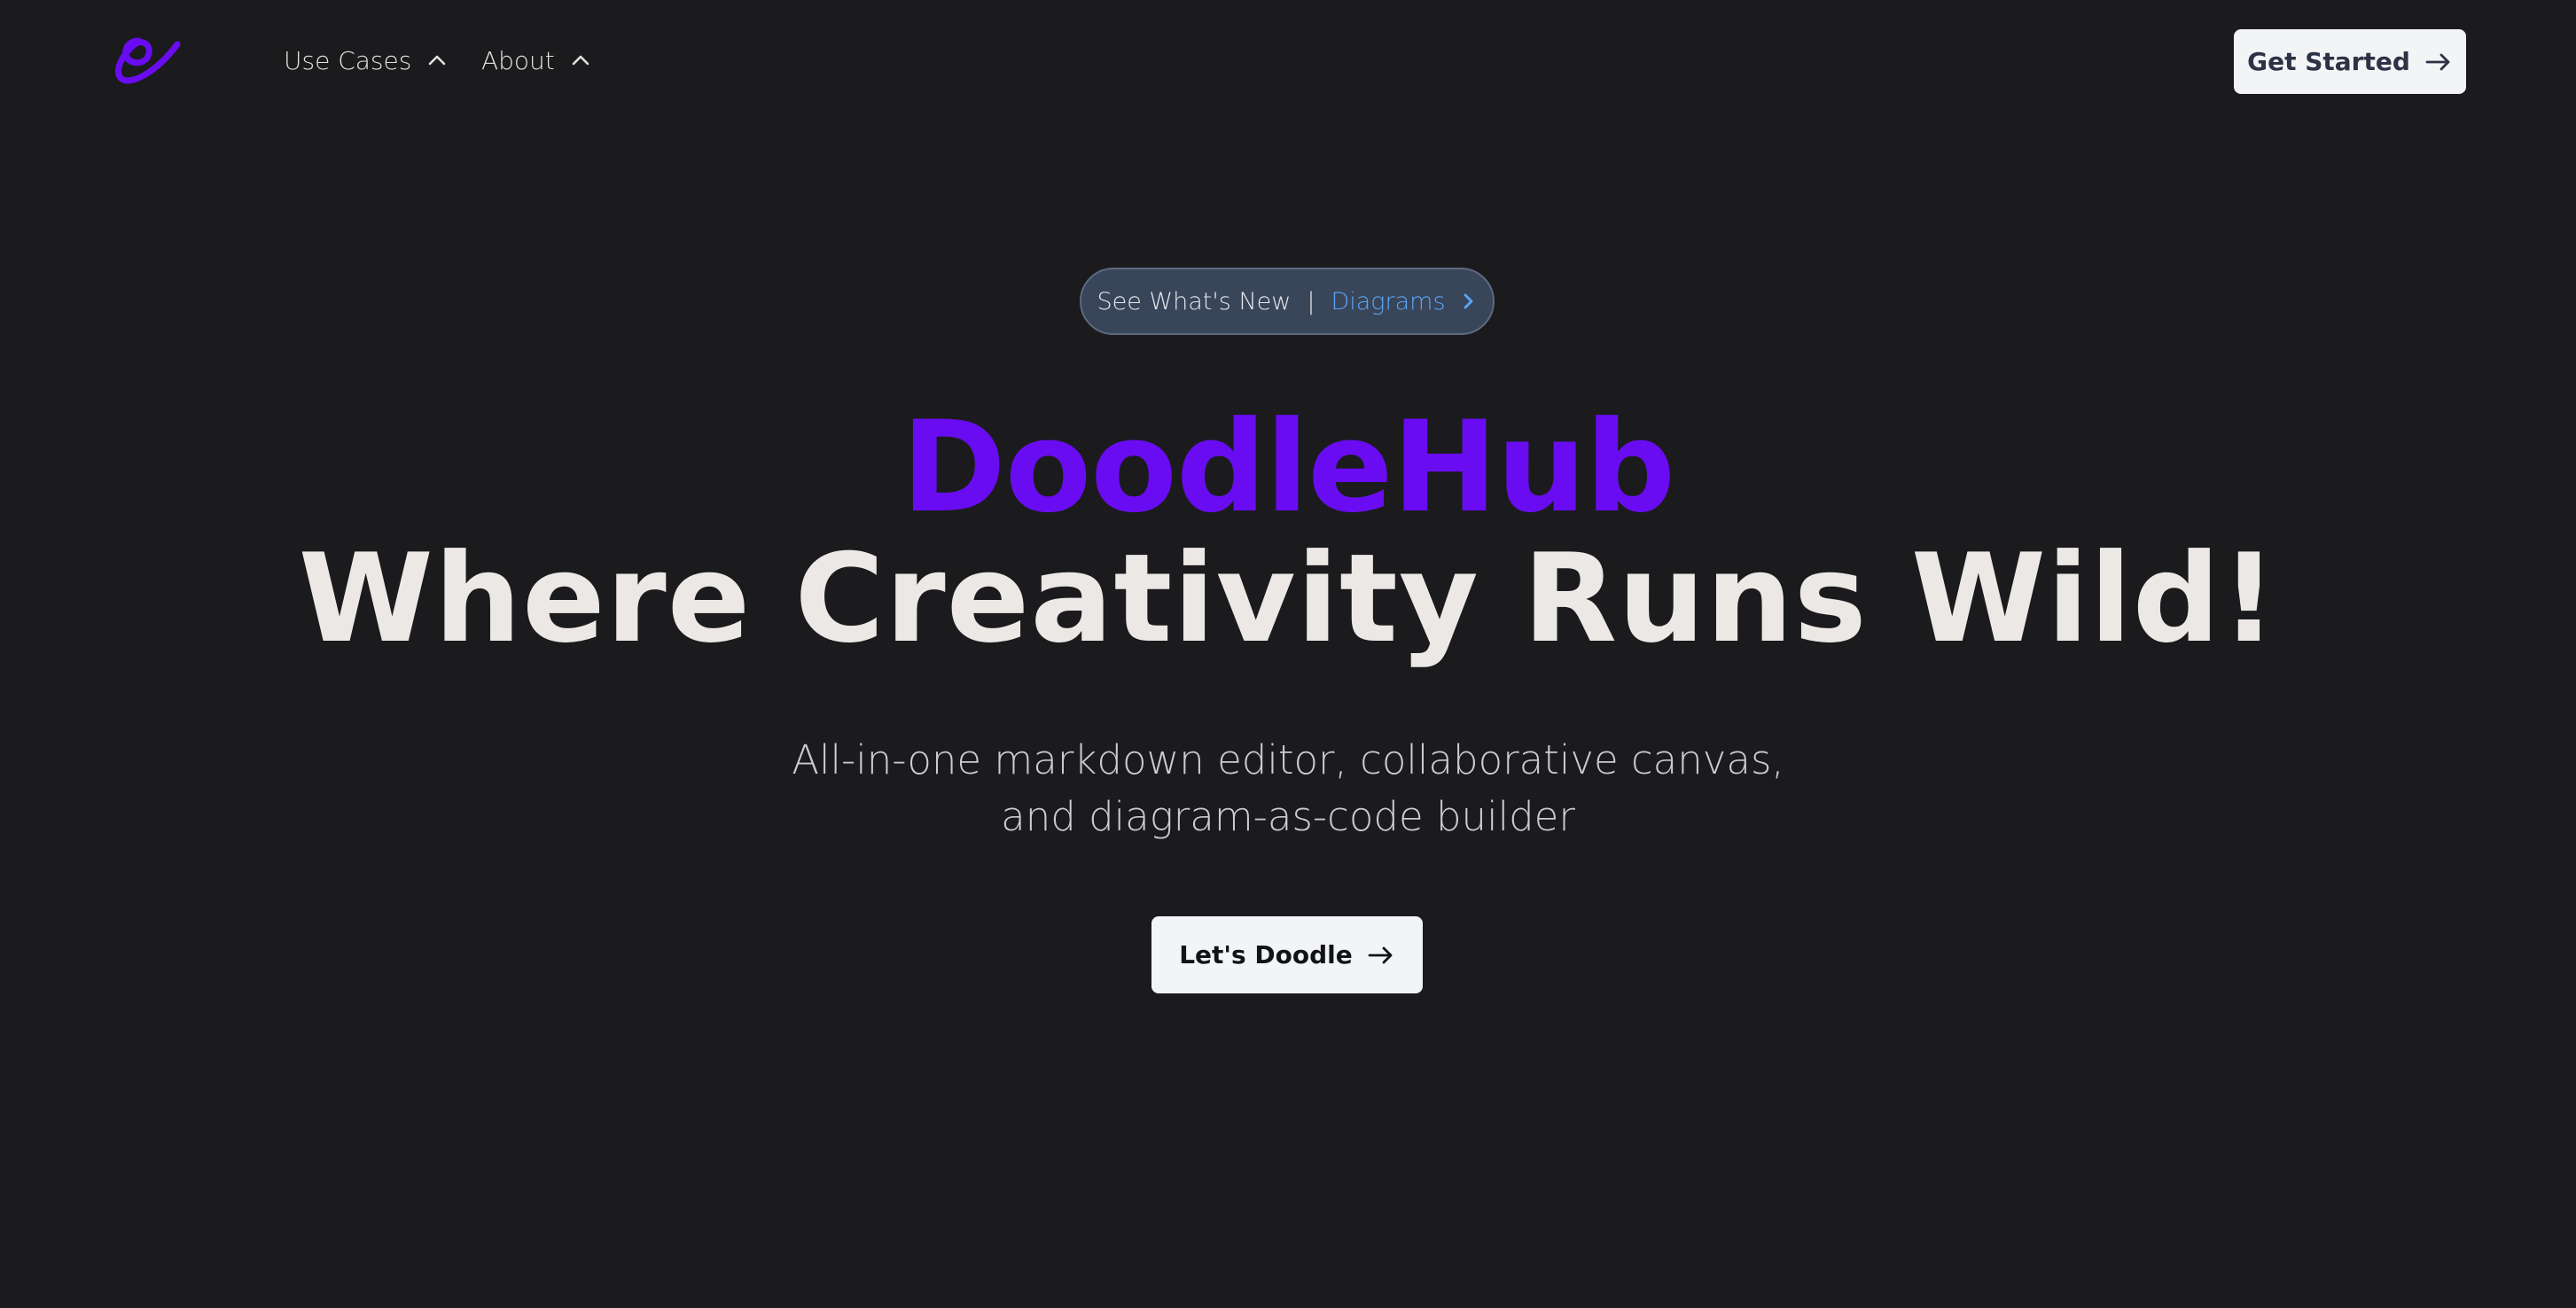 The width and height of the screenshot is (2576, 1308). Describe the element at coordinates (1288, 598) in the screenshot. I see `hero-headline: Where Creativity Runs Wild!` at that location.